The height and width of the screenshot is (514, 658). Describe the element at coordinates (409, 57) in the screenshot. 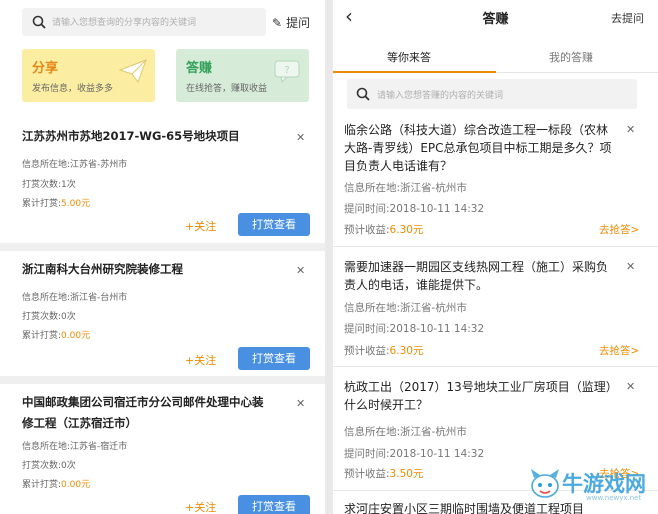

I see `tab-waiting-answers: 等你来答` at that location.